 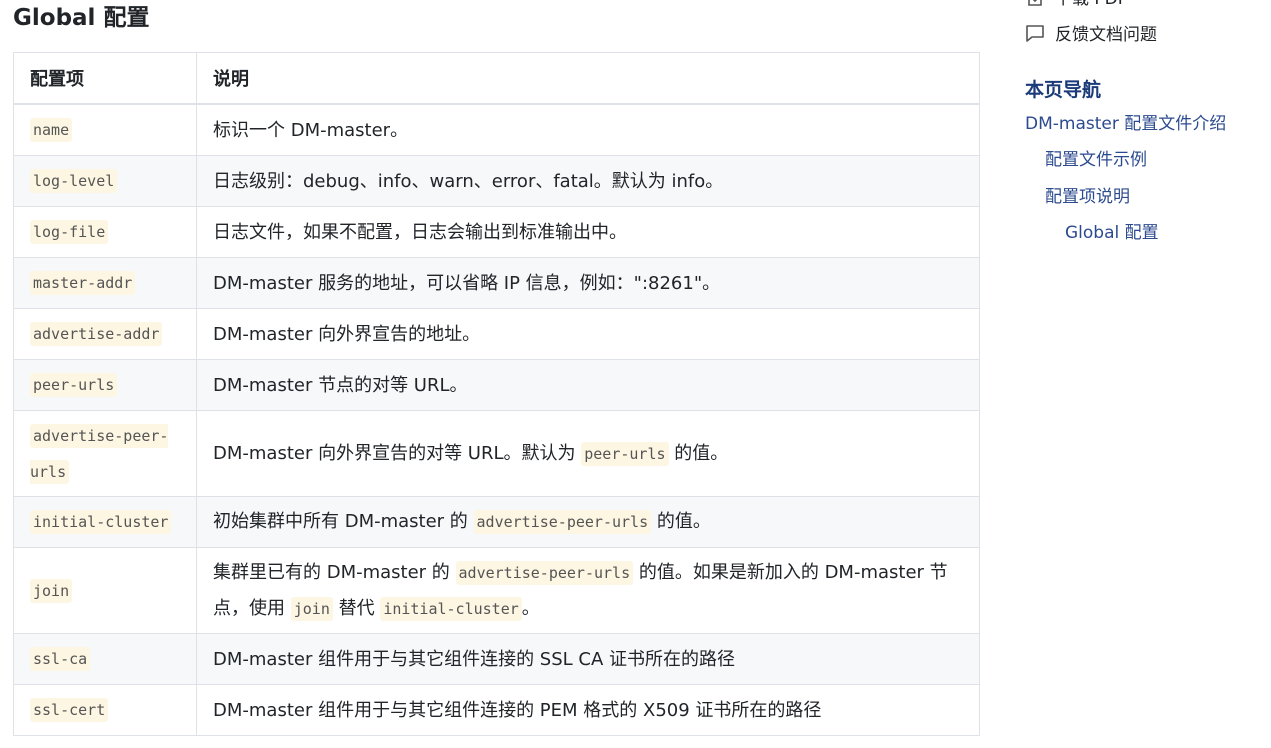 What do you see at coordinates (1112, 230) in the screenshot?
I see `toc-item-global: Global 配置` at bounding box center [1112, 230].